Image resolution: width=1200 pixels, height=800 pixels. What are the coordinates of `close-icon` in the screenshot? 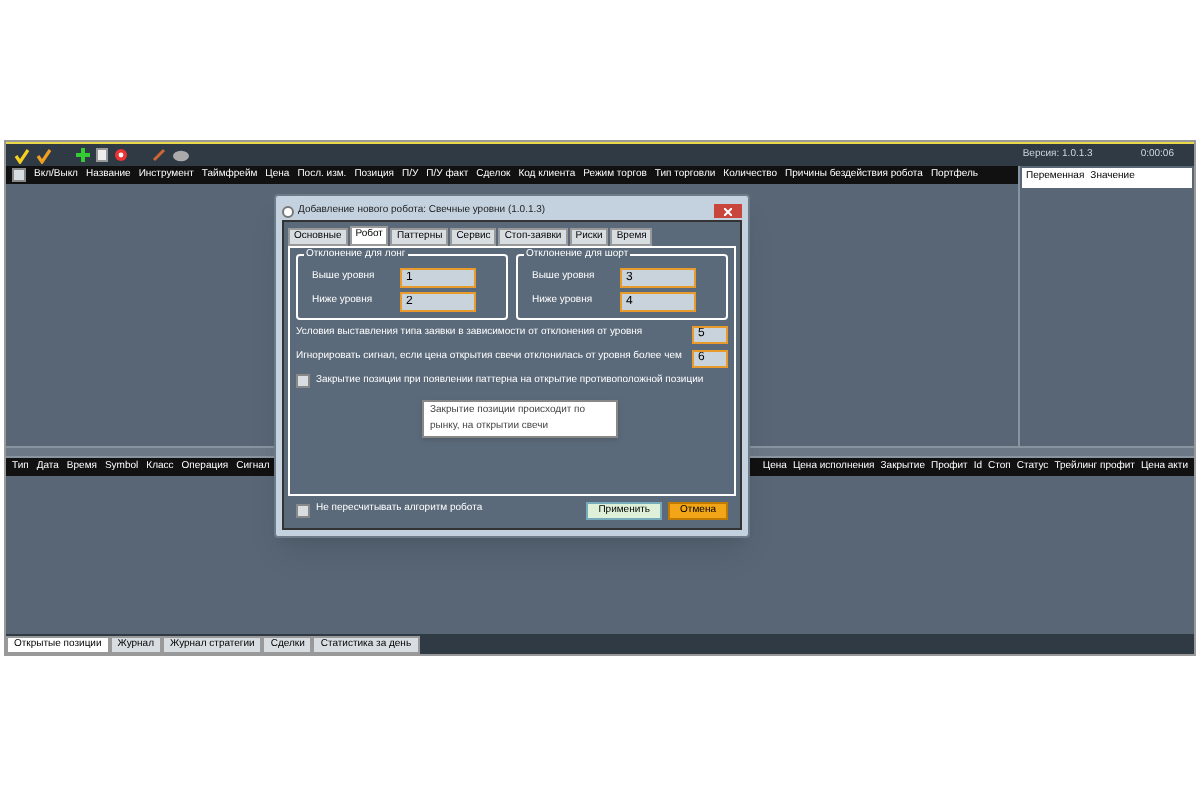 It's located at (728, 211).